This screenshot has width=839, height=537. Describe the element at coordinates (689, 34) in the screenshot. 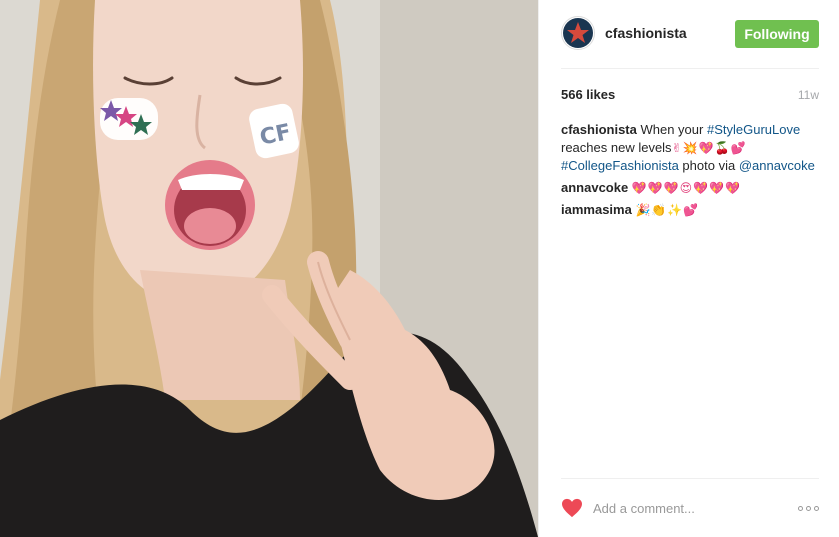

I see `post-header: cfashionista Following` at that location.